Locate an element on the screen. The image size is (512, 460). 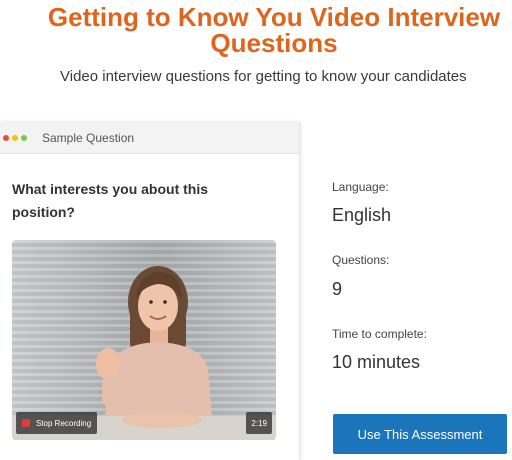
time-to-complete-value: 10 minutes is located at coordinates (376, 362).